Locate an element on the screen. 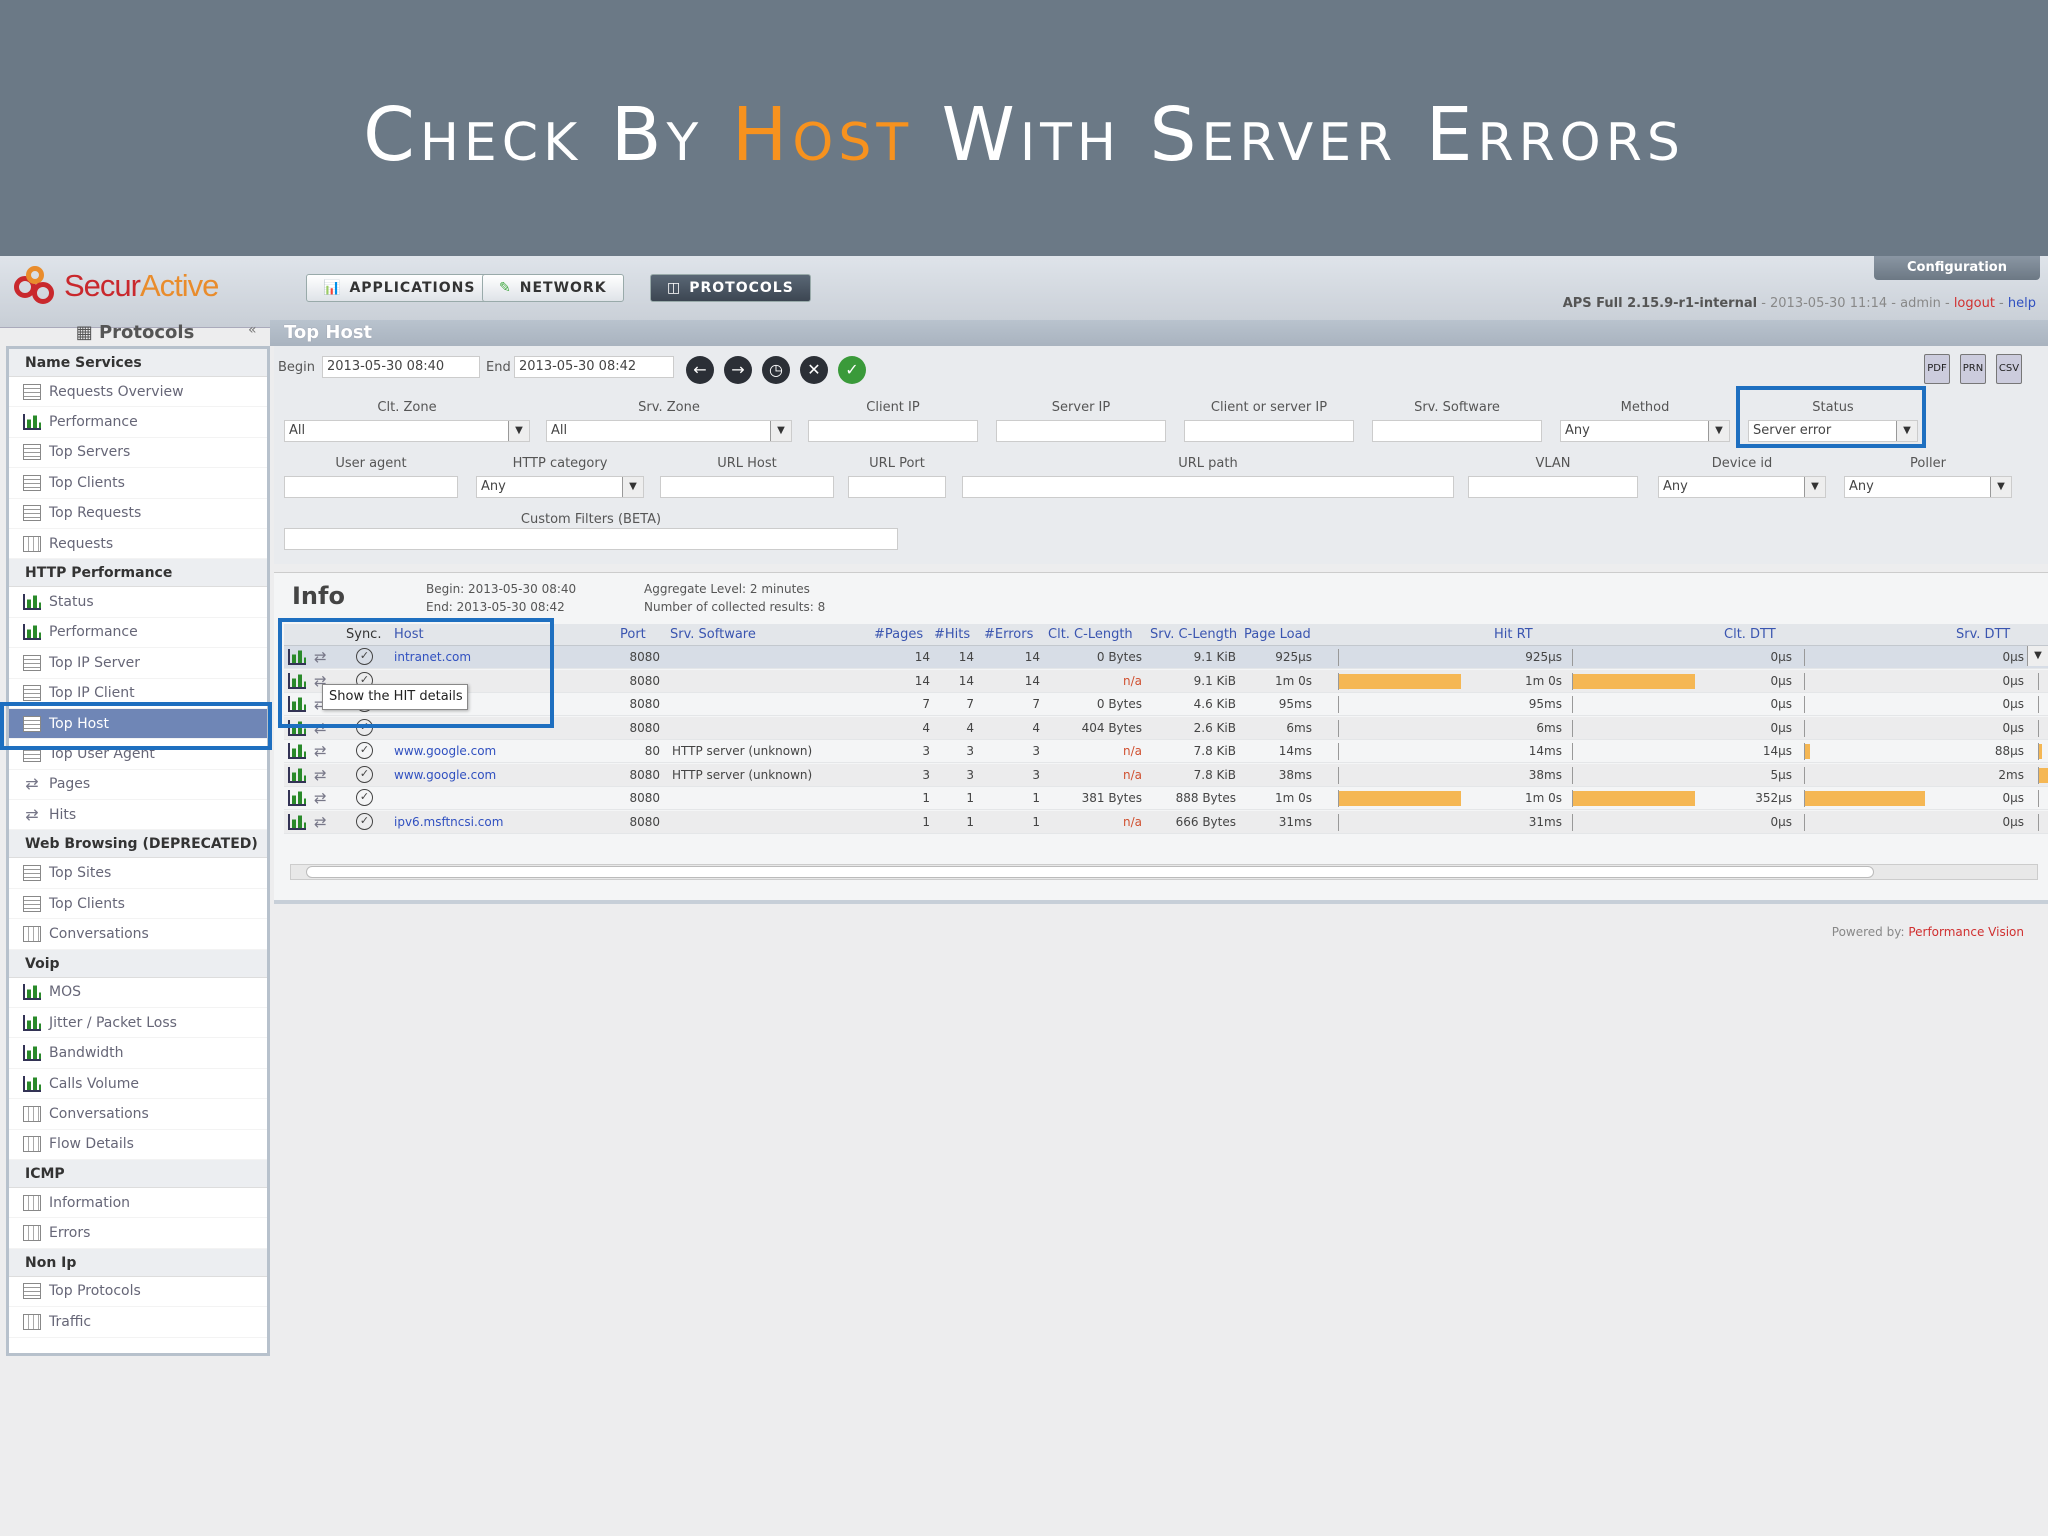  print-icon: PRN is located at coordinates (1973, 369).